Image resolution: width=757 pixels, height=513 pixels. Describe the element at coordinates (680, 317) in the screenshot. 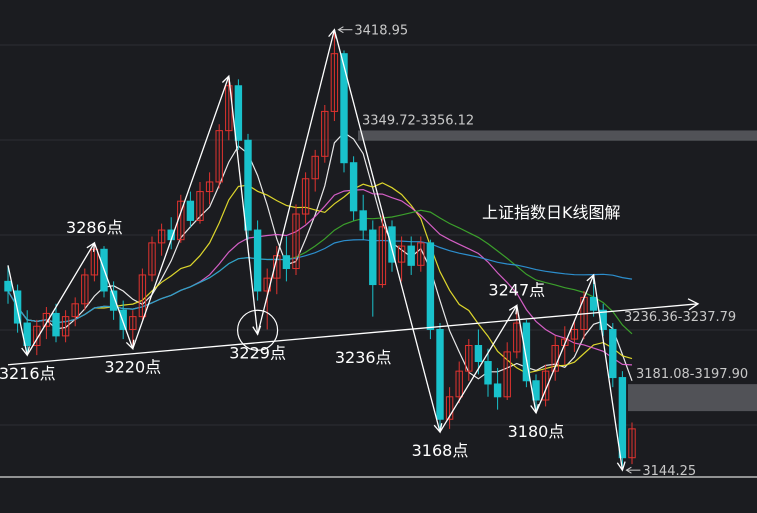

I see `neckline-label: 3236.36-3237.79` at that location.